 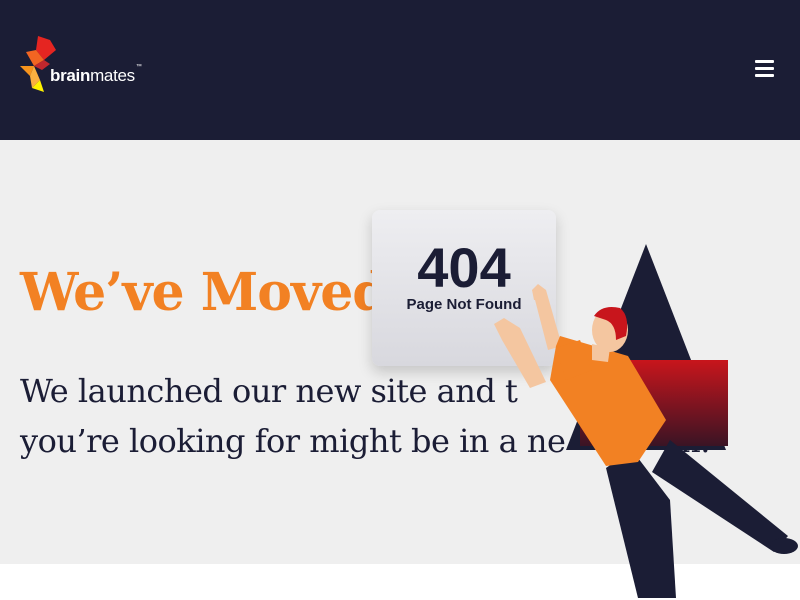 What do you see at coordinates (539, 292) in the screenshot?
I see `person-hand-right` at bounding box center [539, 292].